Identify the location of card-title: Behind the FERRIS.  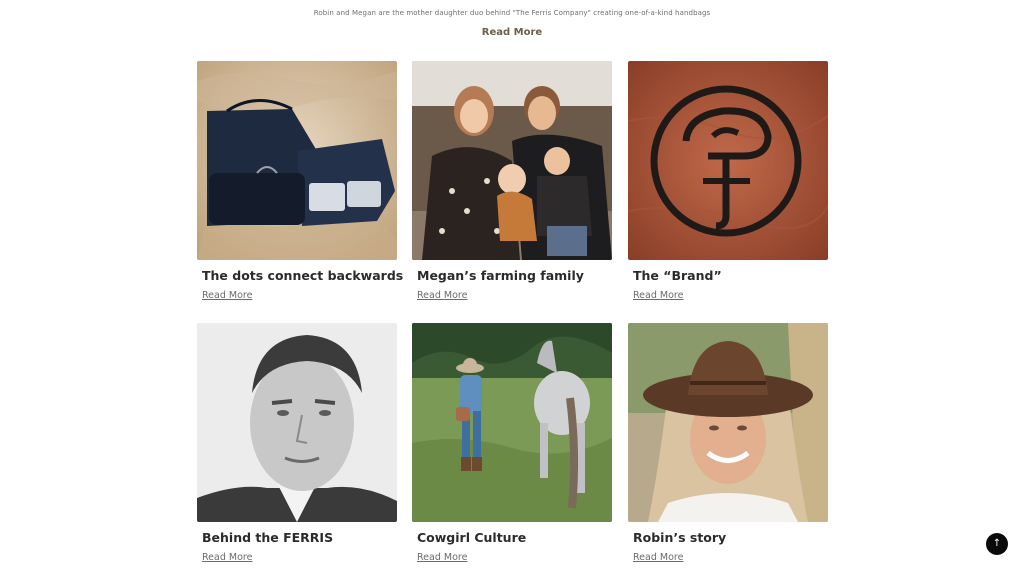
(299, 537).